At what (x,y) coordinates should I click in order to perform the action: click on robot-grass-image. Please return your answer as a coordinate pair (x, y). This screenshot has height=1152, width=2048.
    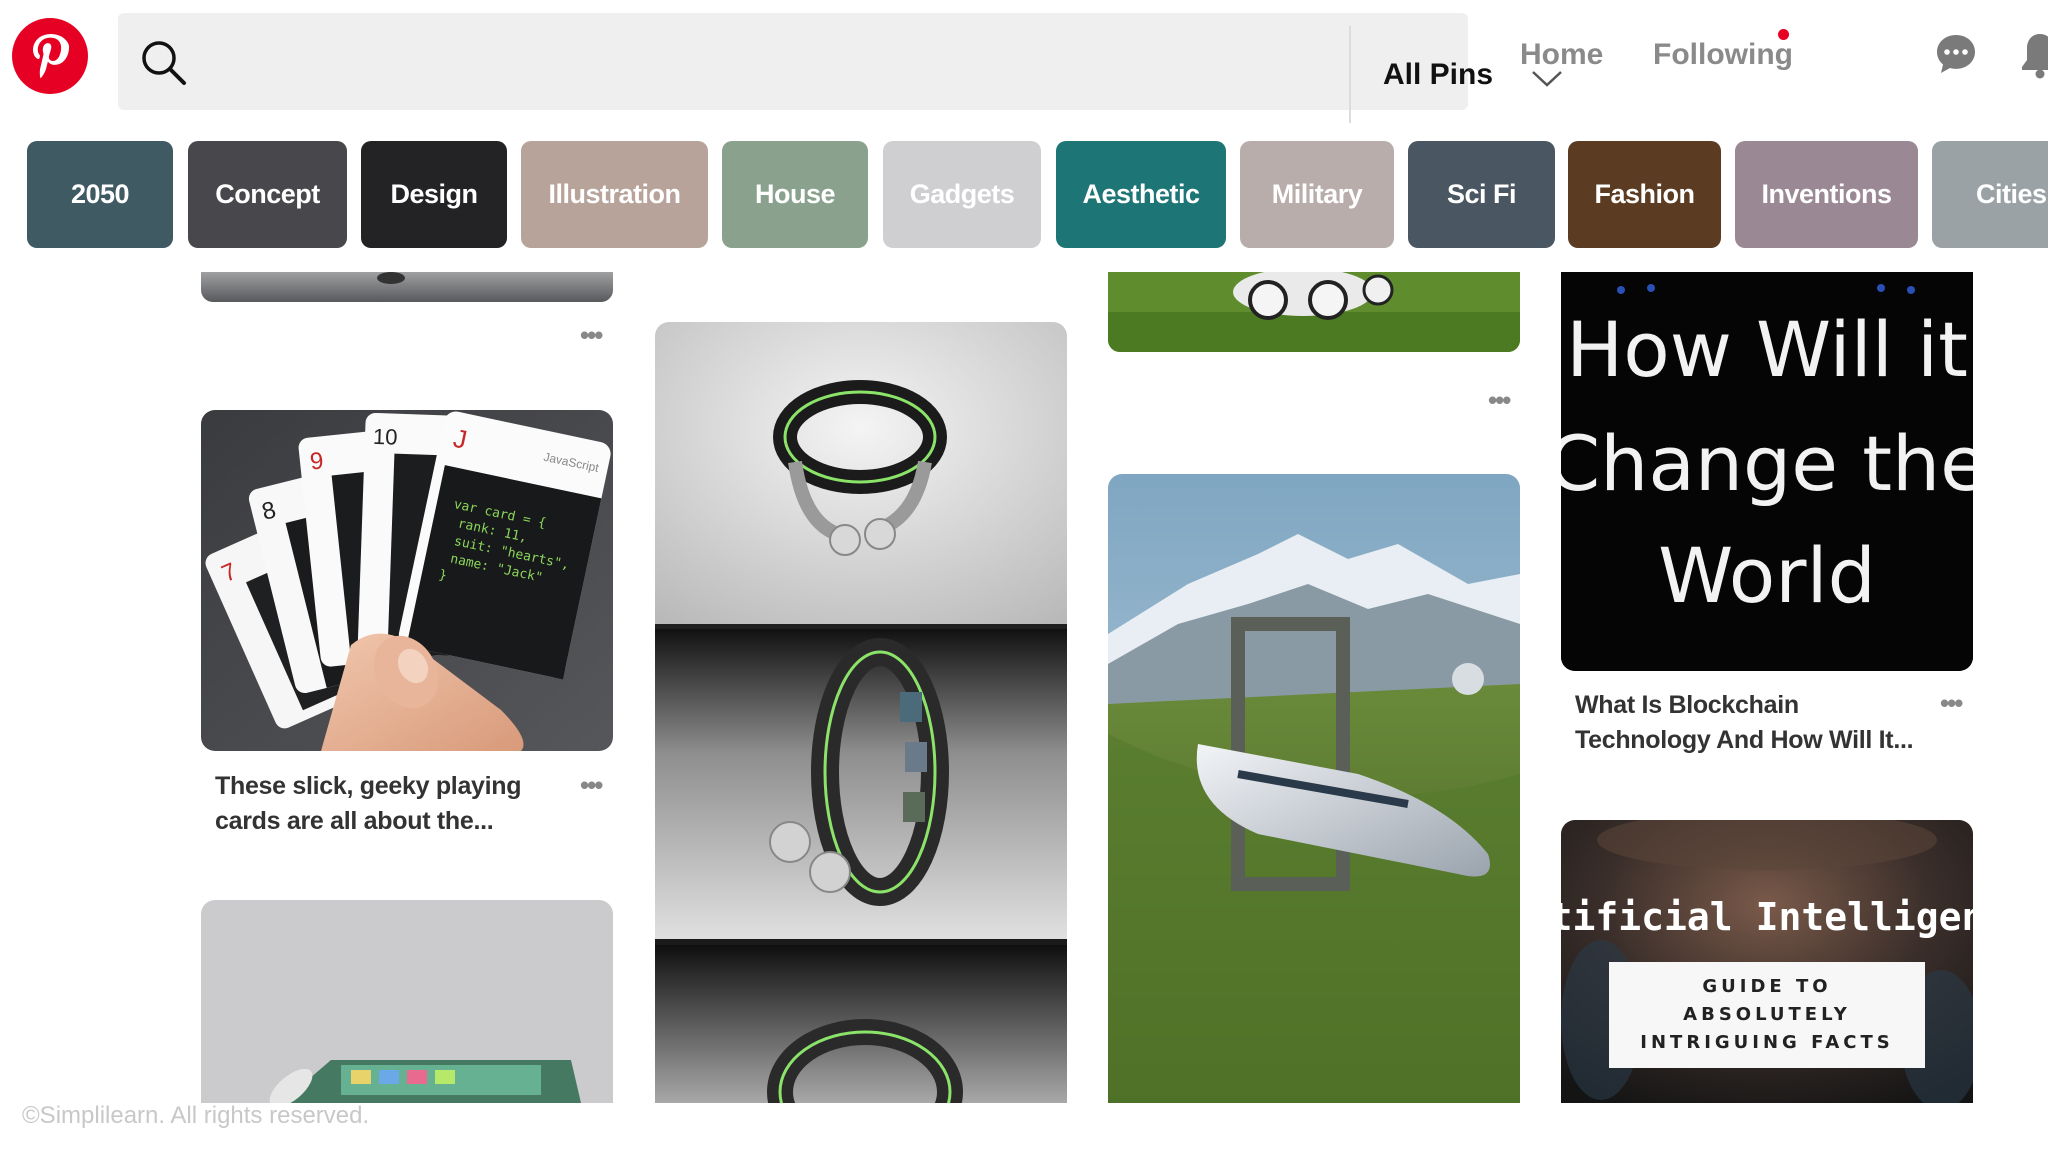
    Looking at the image, I should click on (1314, 312).